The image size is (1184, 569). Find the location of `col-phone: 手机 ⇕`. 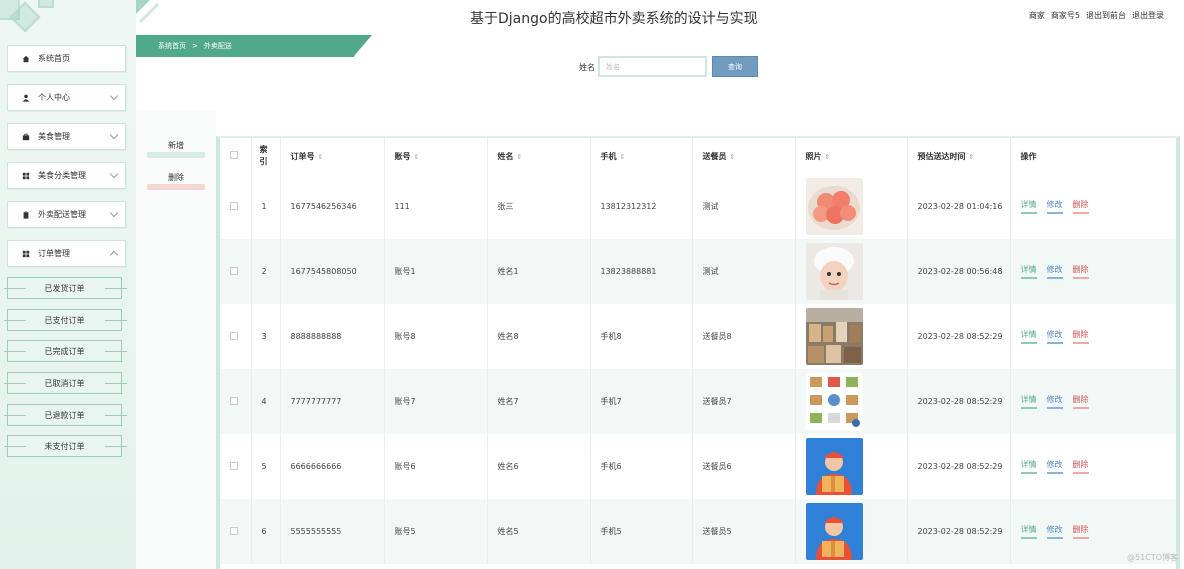

col-phone: 手机 ⇕ is located at coordinates (641, 156).